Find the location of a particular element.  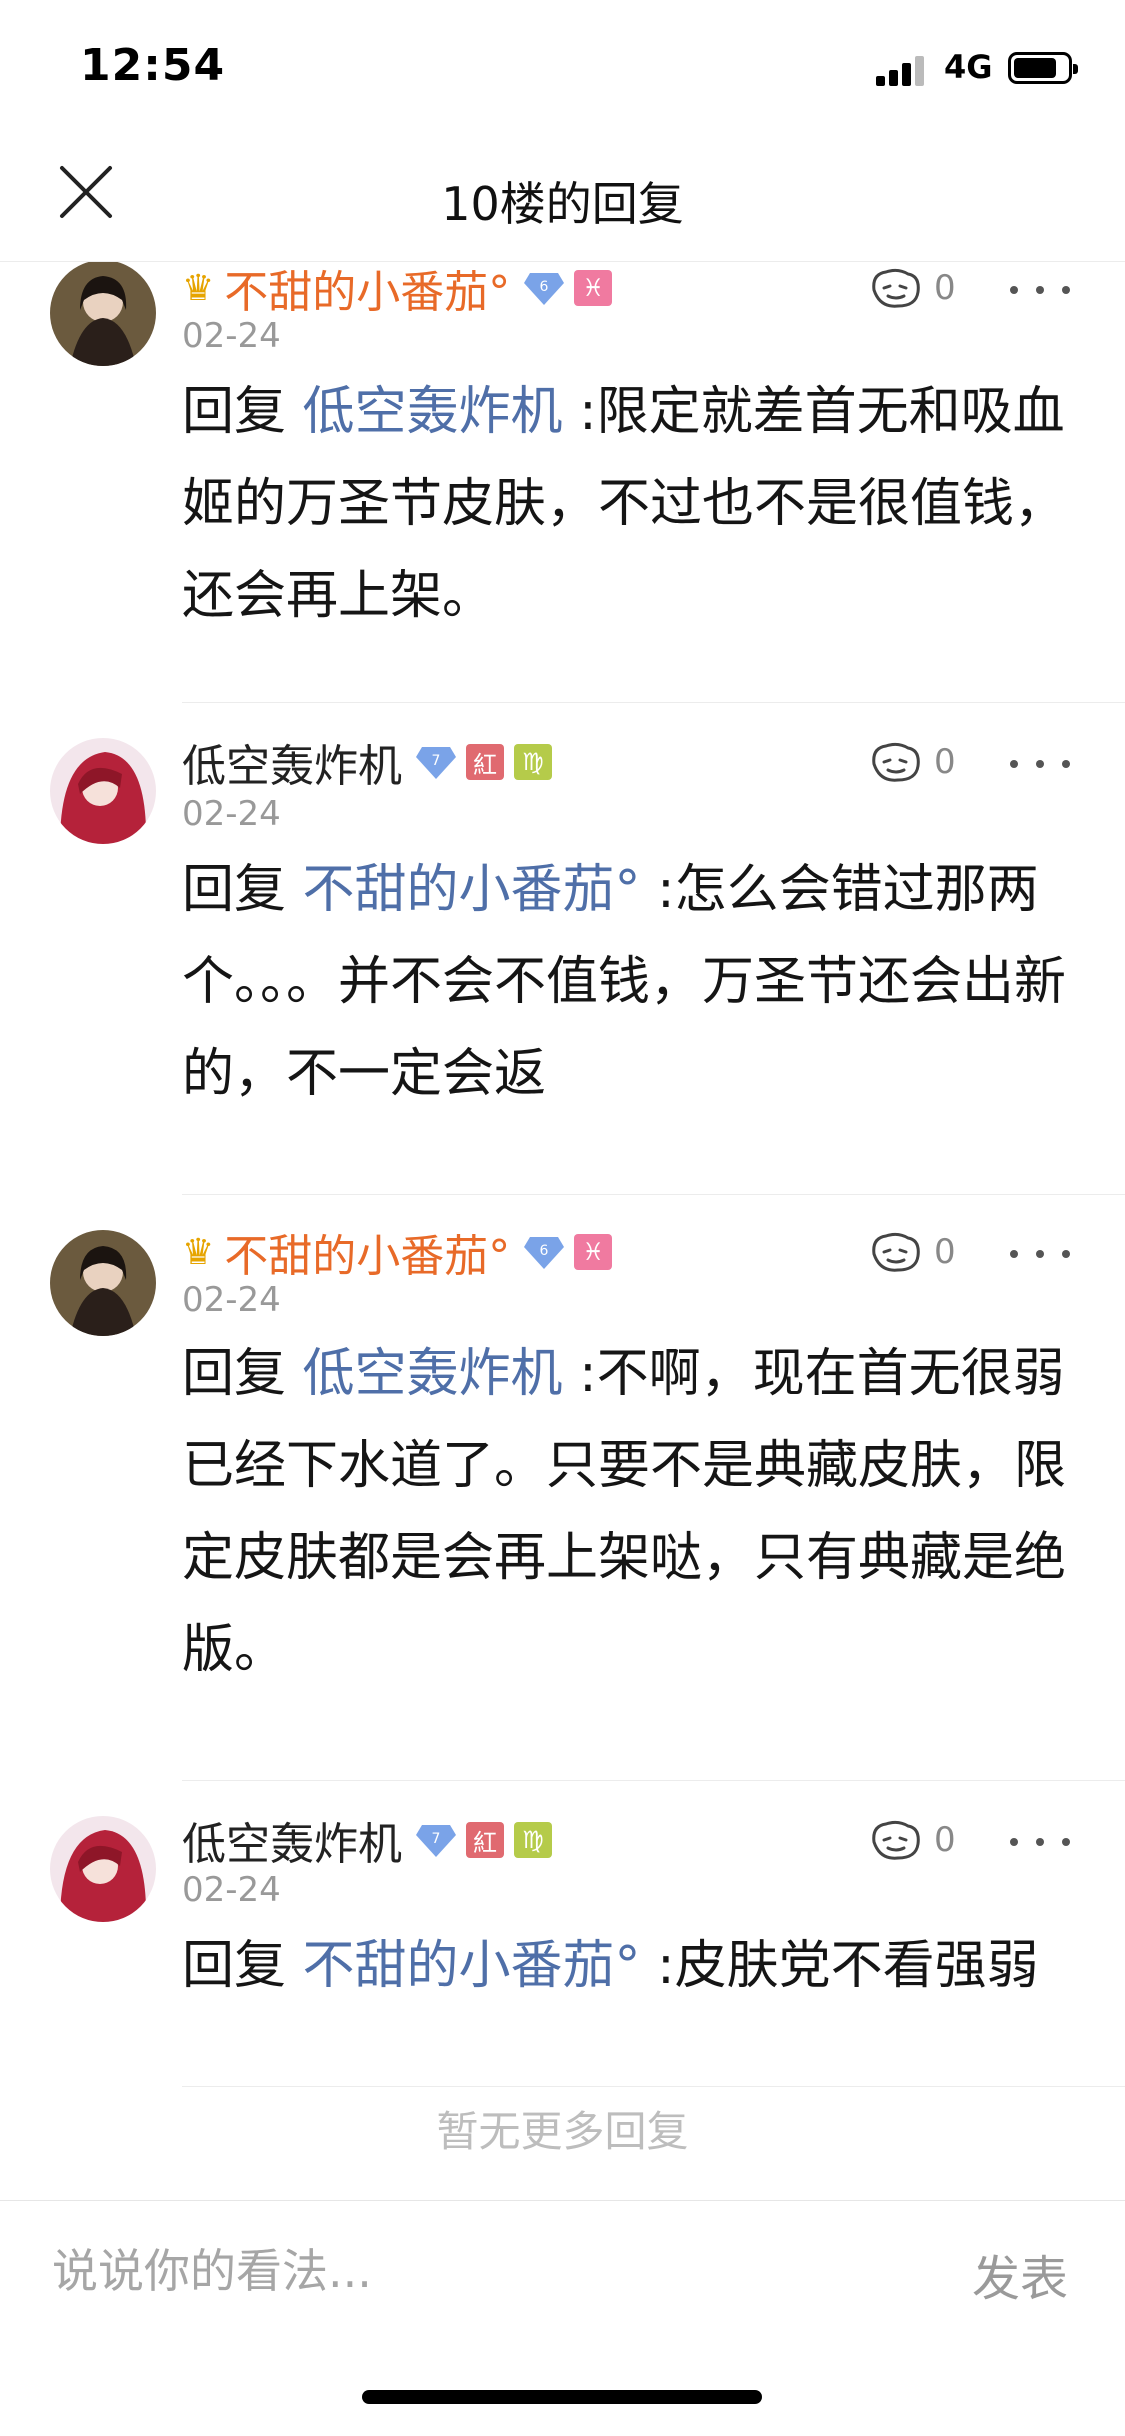

page-title: 10楼的回复 is located at coordinates (562, 204).